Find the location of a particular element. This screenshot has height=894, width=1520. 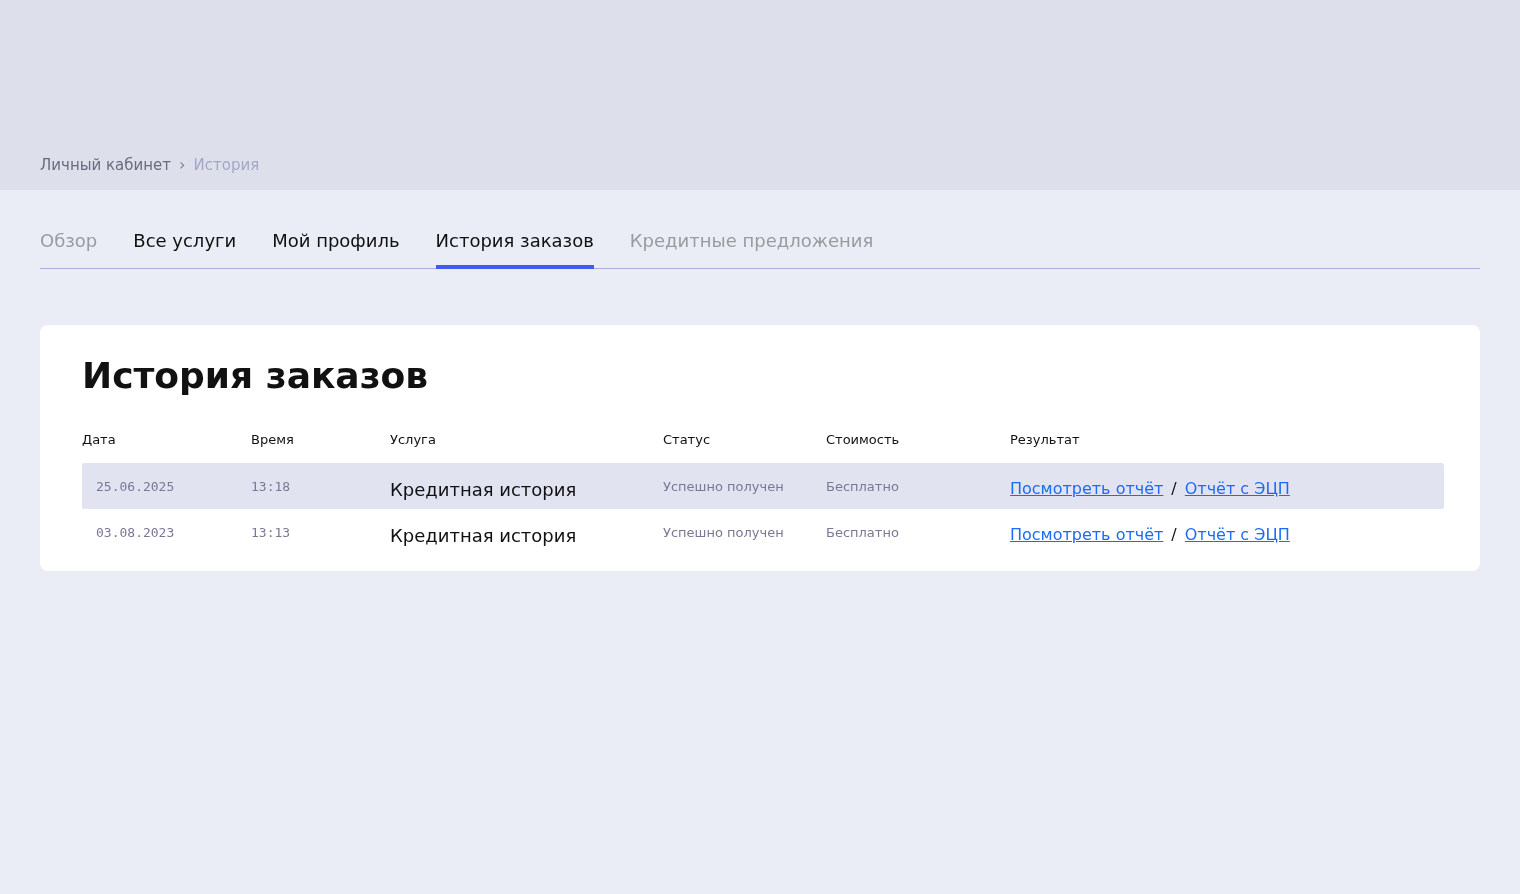

time-cell-text: 13:13 is located at coordinates (271, 532).